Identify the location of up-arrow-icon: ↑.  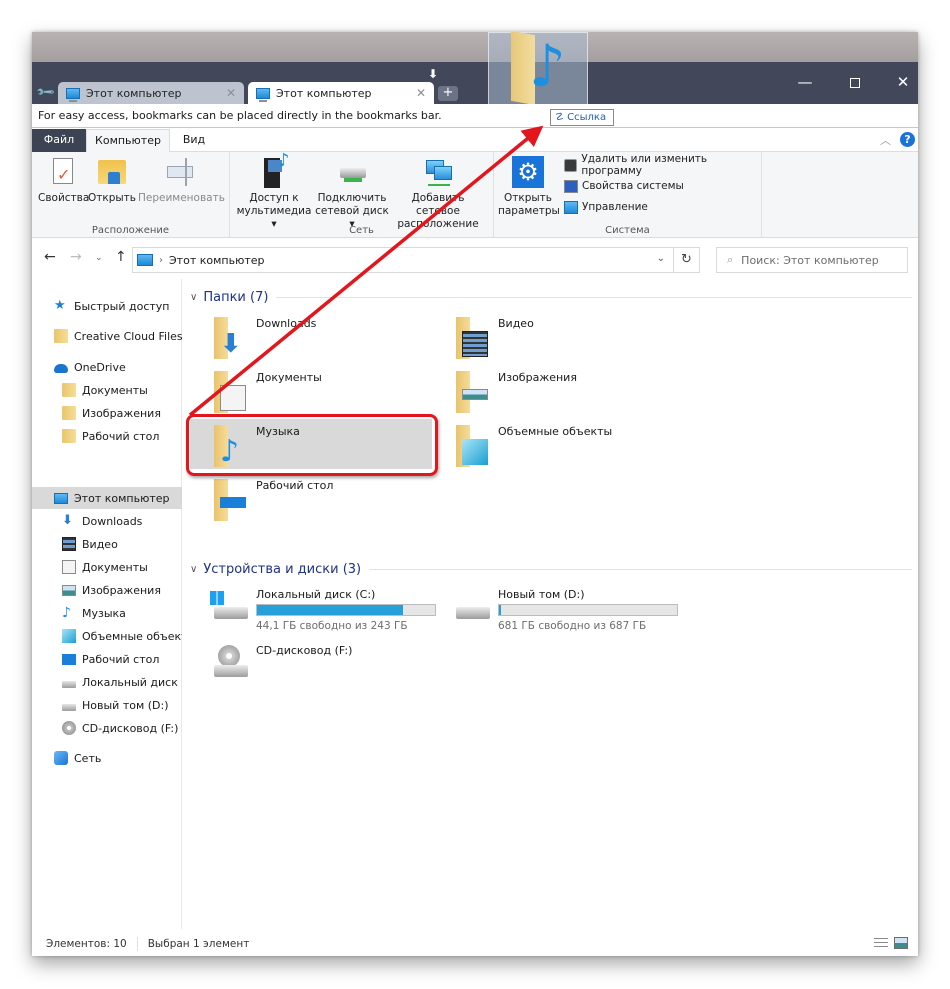
(121, 257).